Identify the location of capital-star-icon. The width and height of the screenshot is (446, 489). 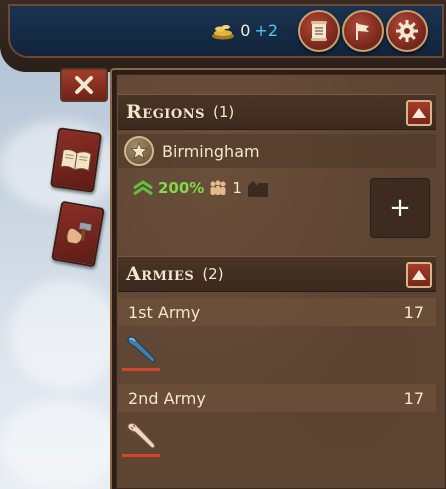
(139, 151).